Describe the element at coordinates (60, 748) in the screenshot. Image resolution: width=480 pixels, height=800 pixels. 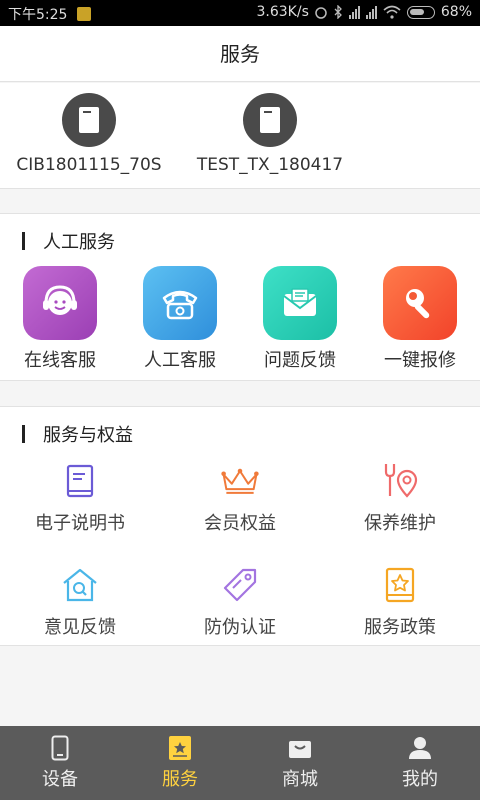
I see `phone-icon` at that location.